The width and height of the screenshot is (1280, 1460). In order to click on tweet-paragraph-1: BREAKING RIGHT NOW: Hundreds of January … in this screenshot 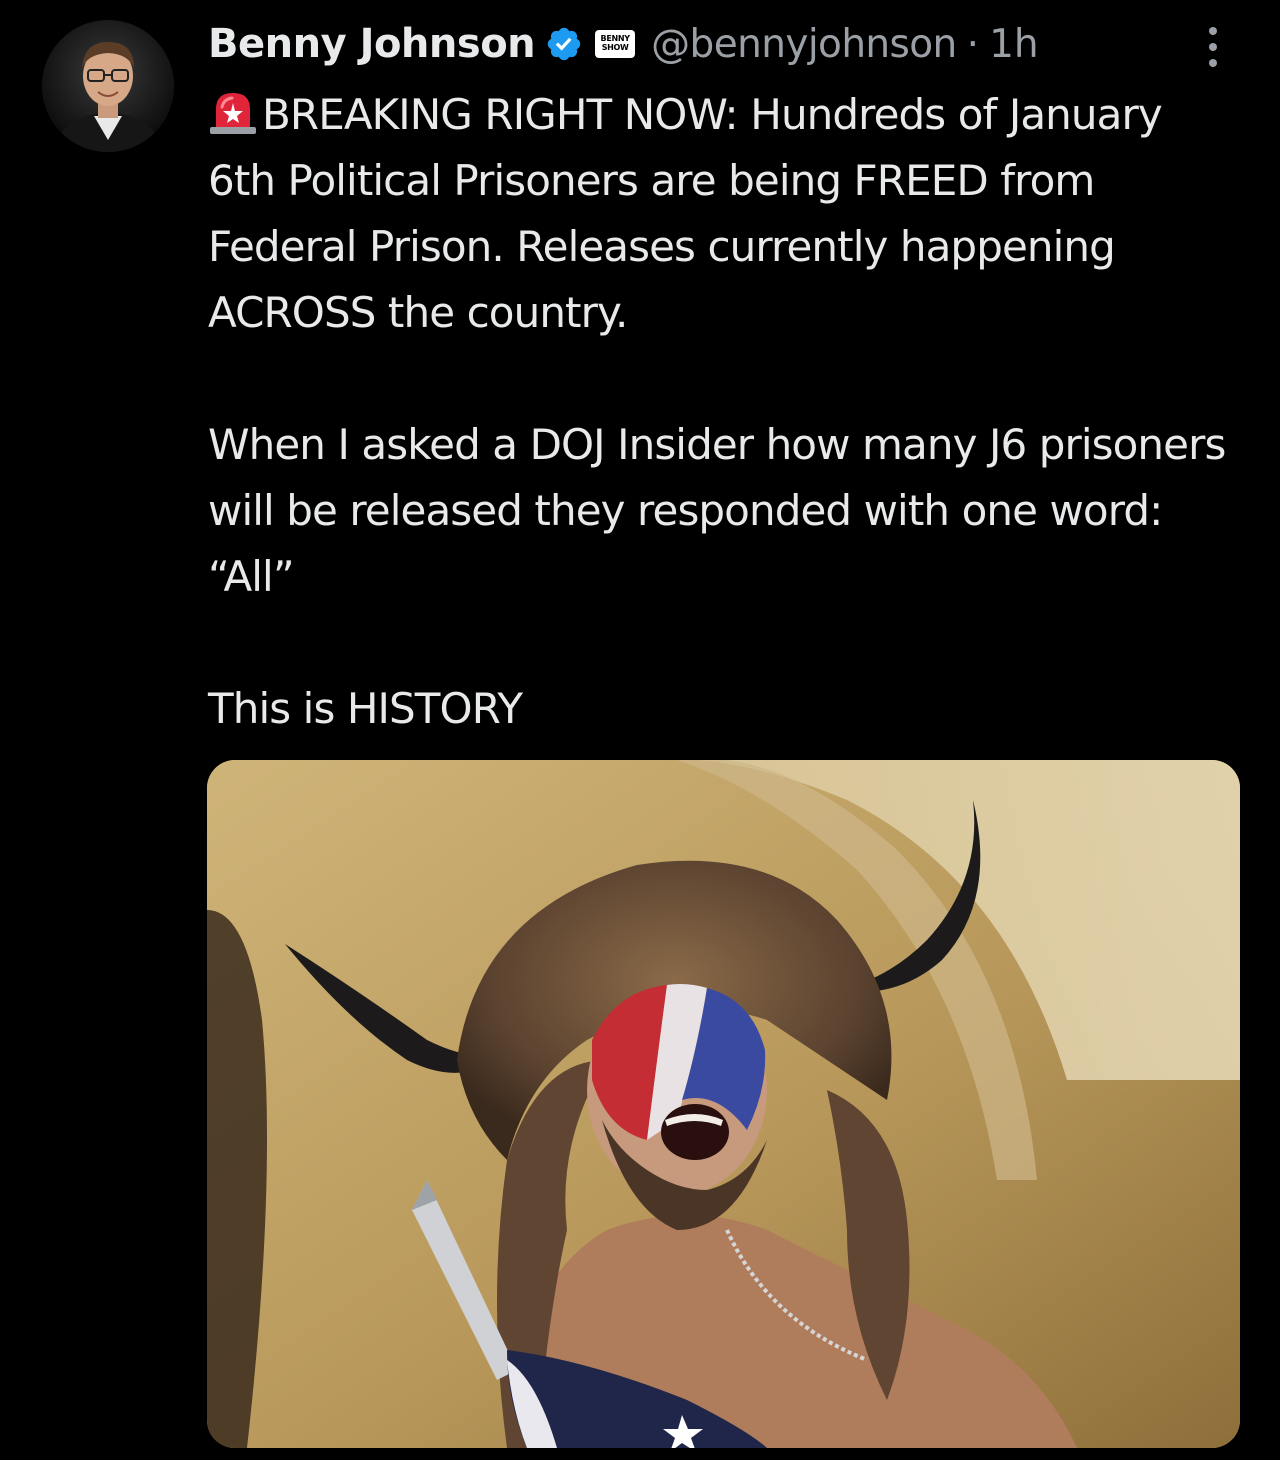, I will do `click(718, 214)`.